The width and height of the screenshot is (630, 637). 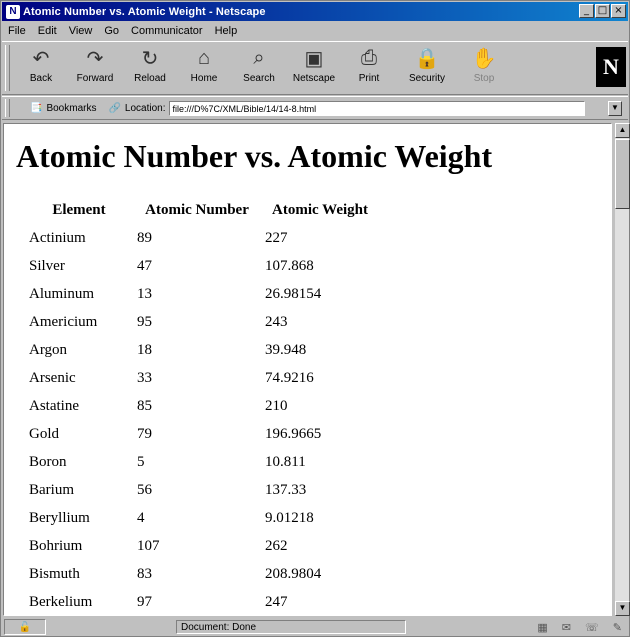 What do you see at coordinates (150, 78) in the screenshot?
I see `reload-label: Reload` at bounding box center [150, 78].